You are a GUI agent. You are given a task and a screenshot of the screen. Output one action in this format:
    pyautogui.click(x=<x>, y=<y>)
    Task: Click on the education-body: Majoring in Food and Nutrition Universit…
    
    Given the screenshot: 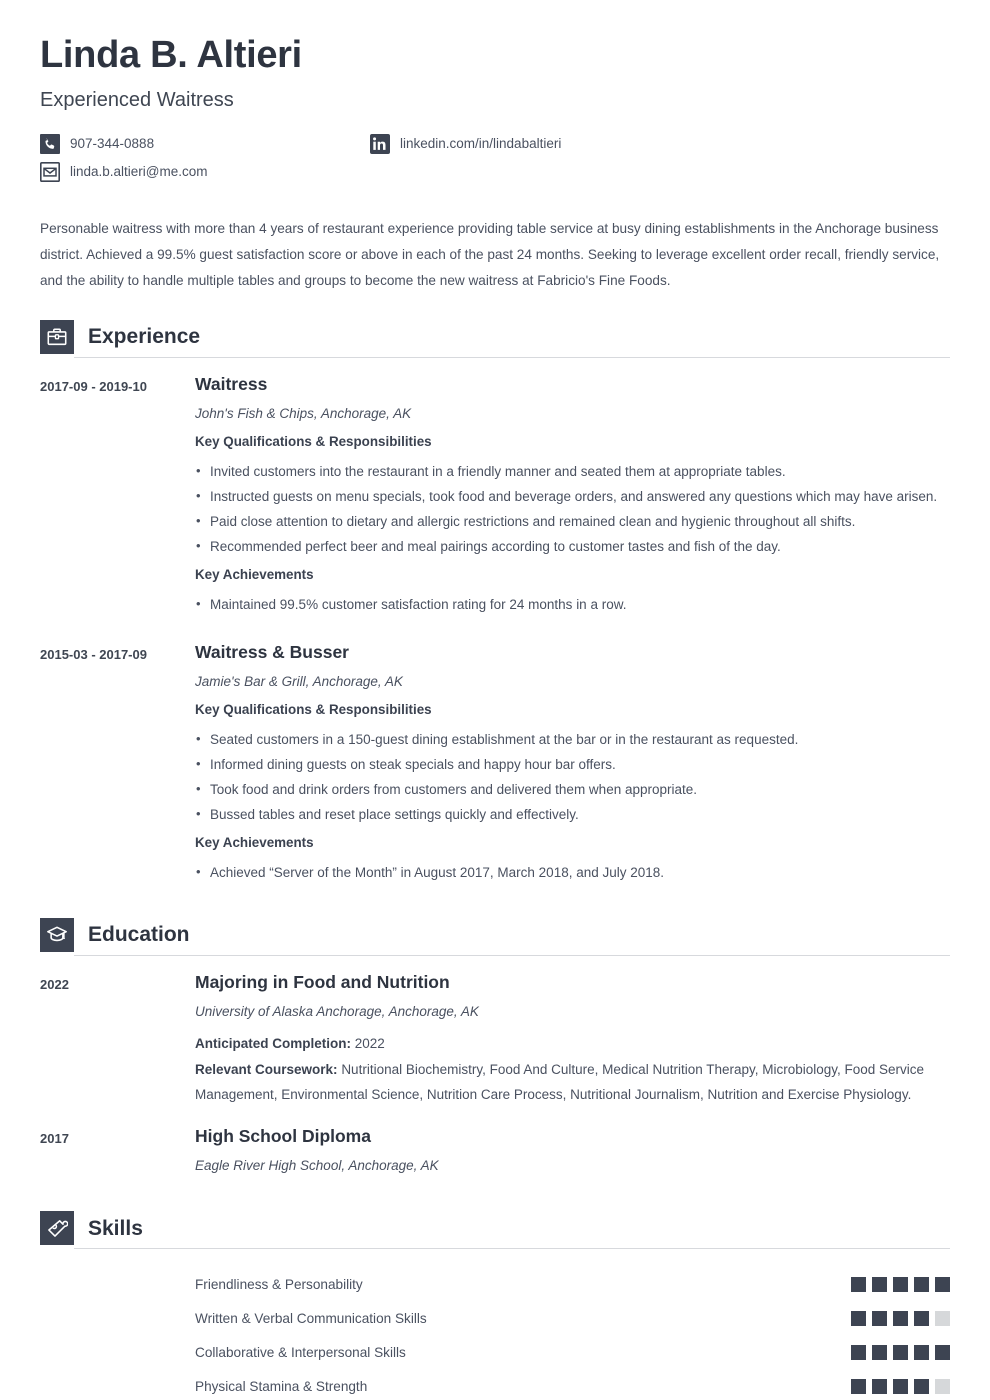 What is the action you would take?
    pyautogui.click(x=572, y=1040)
    